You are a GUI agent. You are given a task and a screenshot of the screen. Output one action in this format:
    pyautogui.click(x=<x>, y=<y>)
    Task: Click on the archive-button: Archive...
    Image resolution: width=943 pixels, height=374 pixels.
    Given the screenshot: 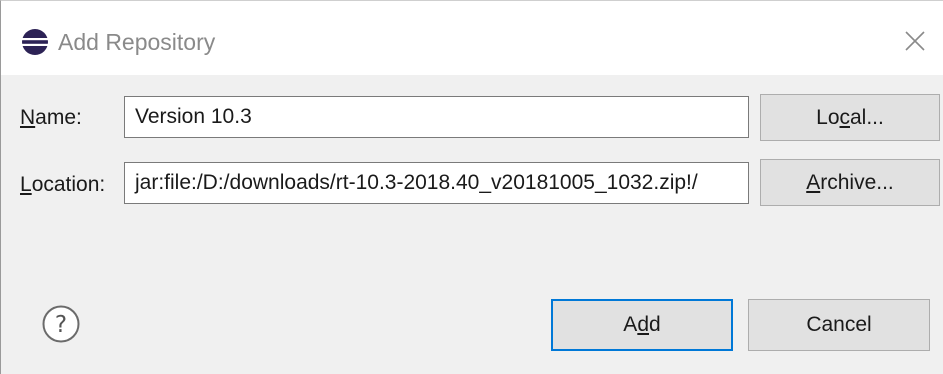 What is the action you would take?
    pyautogui.click(x=850, y=182)
    